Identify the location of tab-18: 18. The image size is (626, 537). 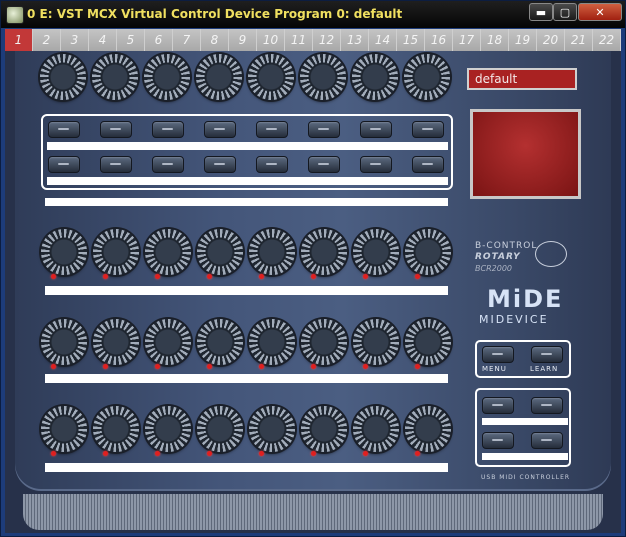
(495, 40).